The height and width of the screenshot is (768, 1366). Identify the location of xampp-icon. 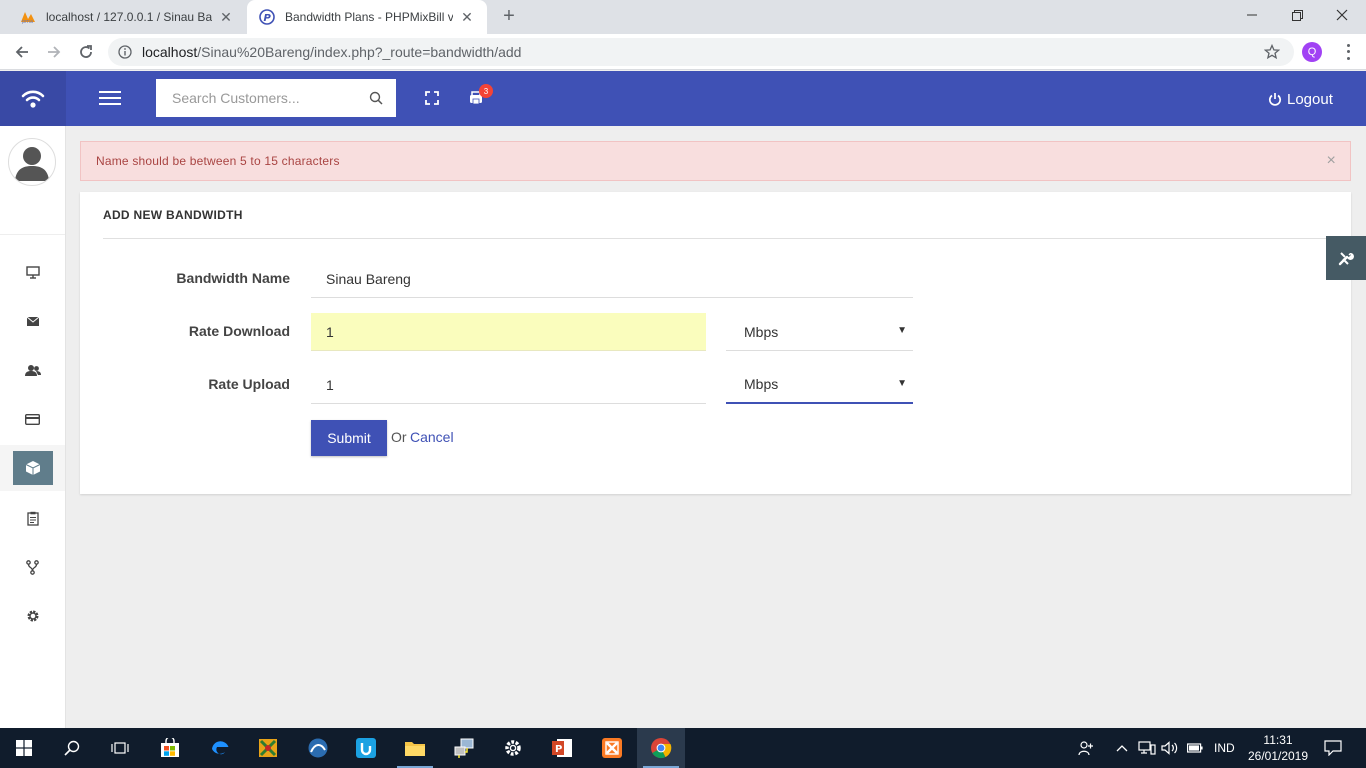
(612, 748).